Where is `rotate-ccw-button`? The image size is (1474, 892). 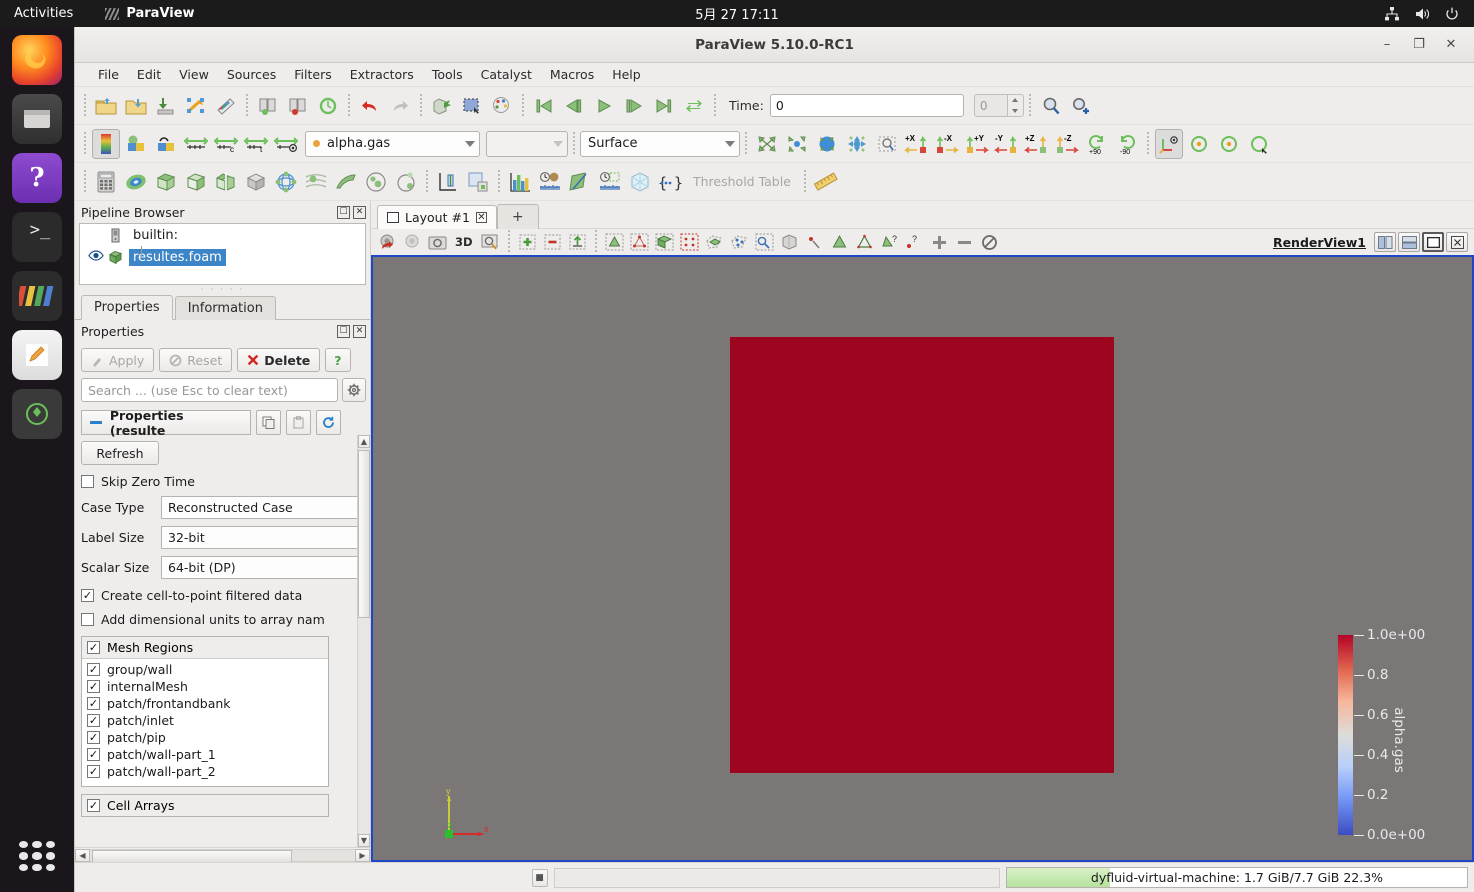 rotate-ccw-button is located at coordinates (1199, 144).